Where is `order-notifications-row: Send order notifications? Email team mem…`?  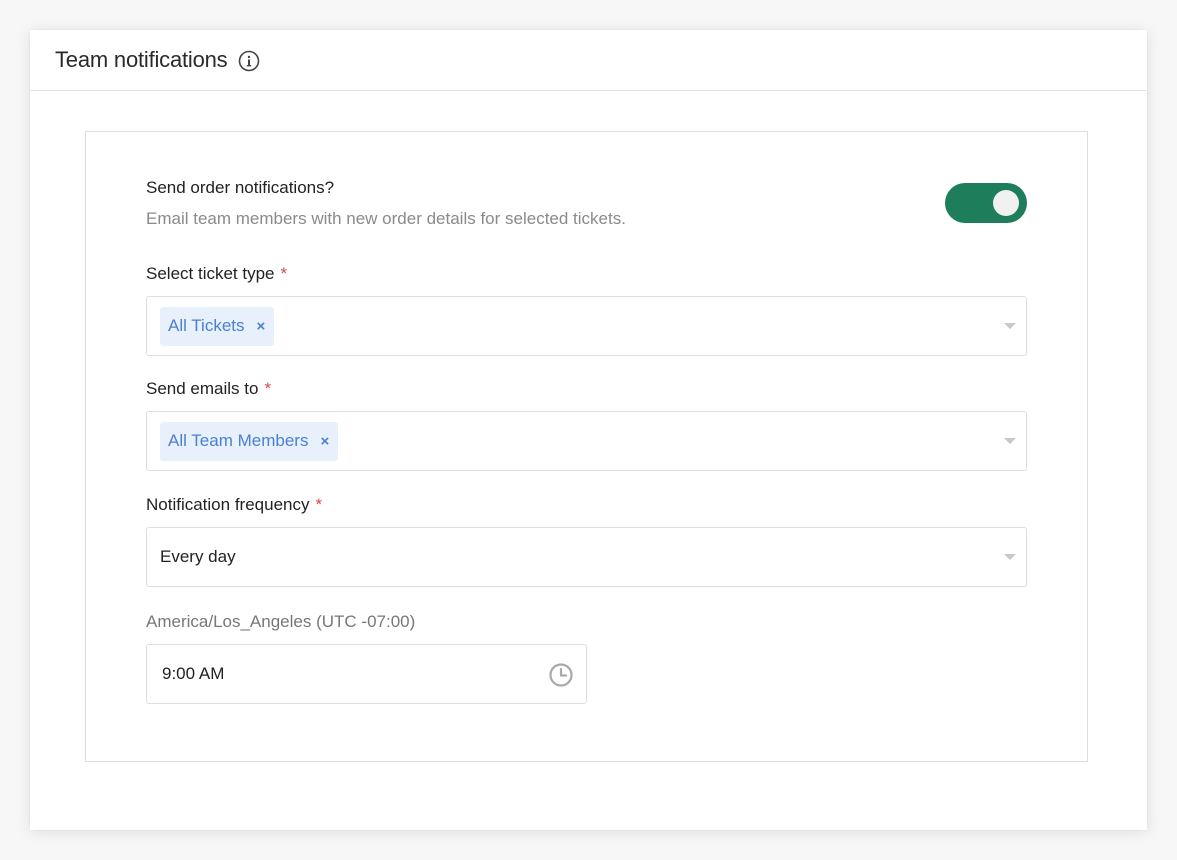
order-notifications-row: Send order notifications? Email team mem… is located at coordinates (586, 208).